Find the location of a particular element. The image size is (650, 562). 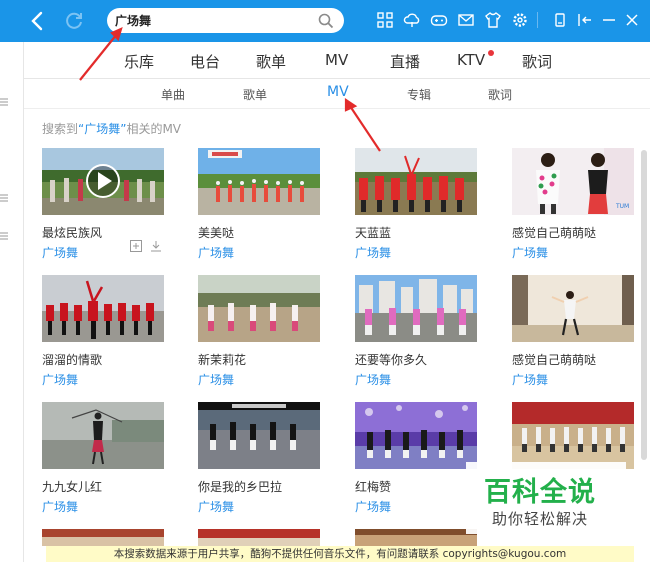

grid-icon is located at coordinates (385, 20).